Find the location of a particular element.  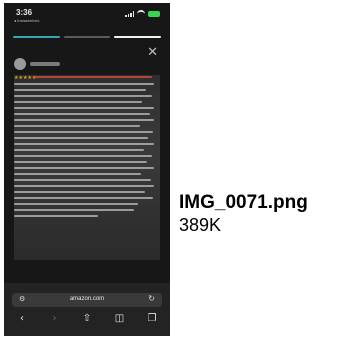

status-time: 3:36 is located at coordinates (24, 12).